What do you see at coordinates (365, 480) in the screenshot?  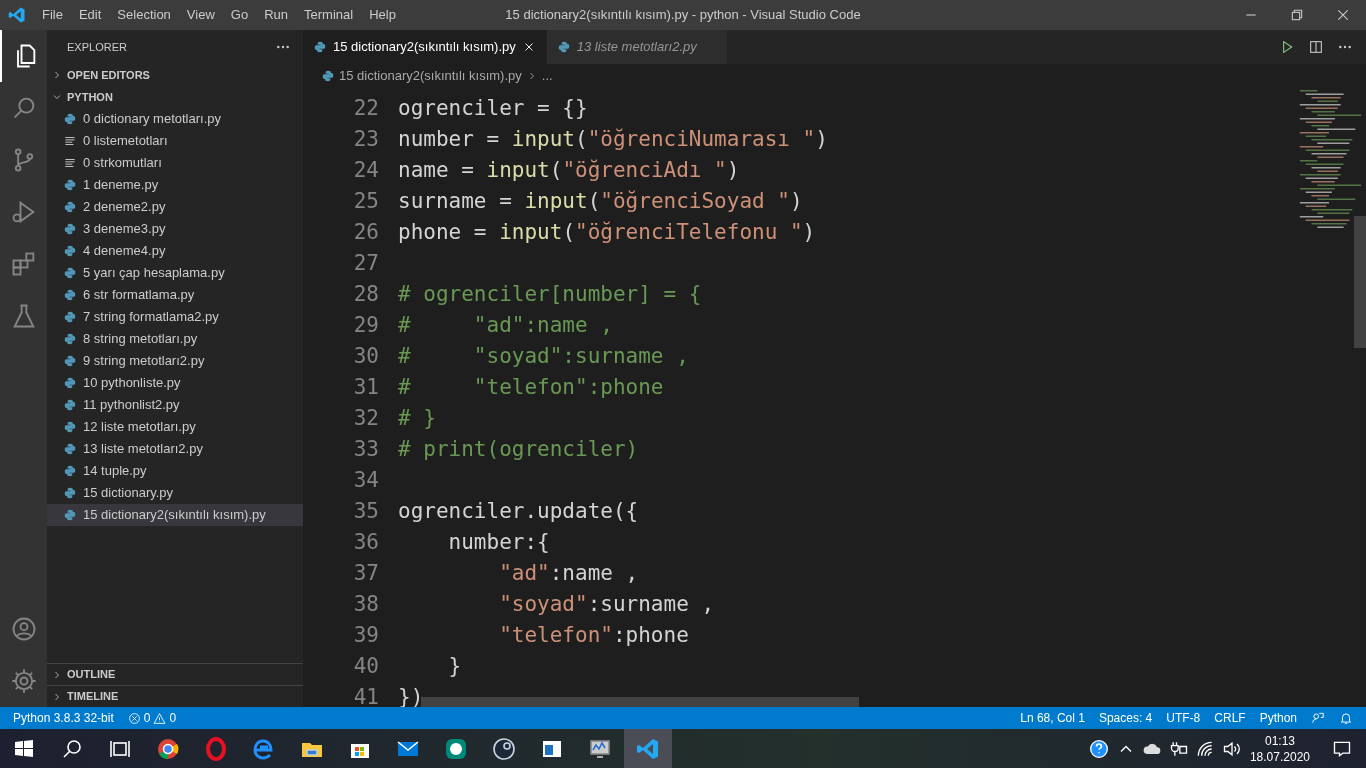 I see `line-number: 34` at bounding box center [365, 480].